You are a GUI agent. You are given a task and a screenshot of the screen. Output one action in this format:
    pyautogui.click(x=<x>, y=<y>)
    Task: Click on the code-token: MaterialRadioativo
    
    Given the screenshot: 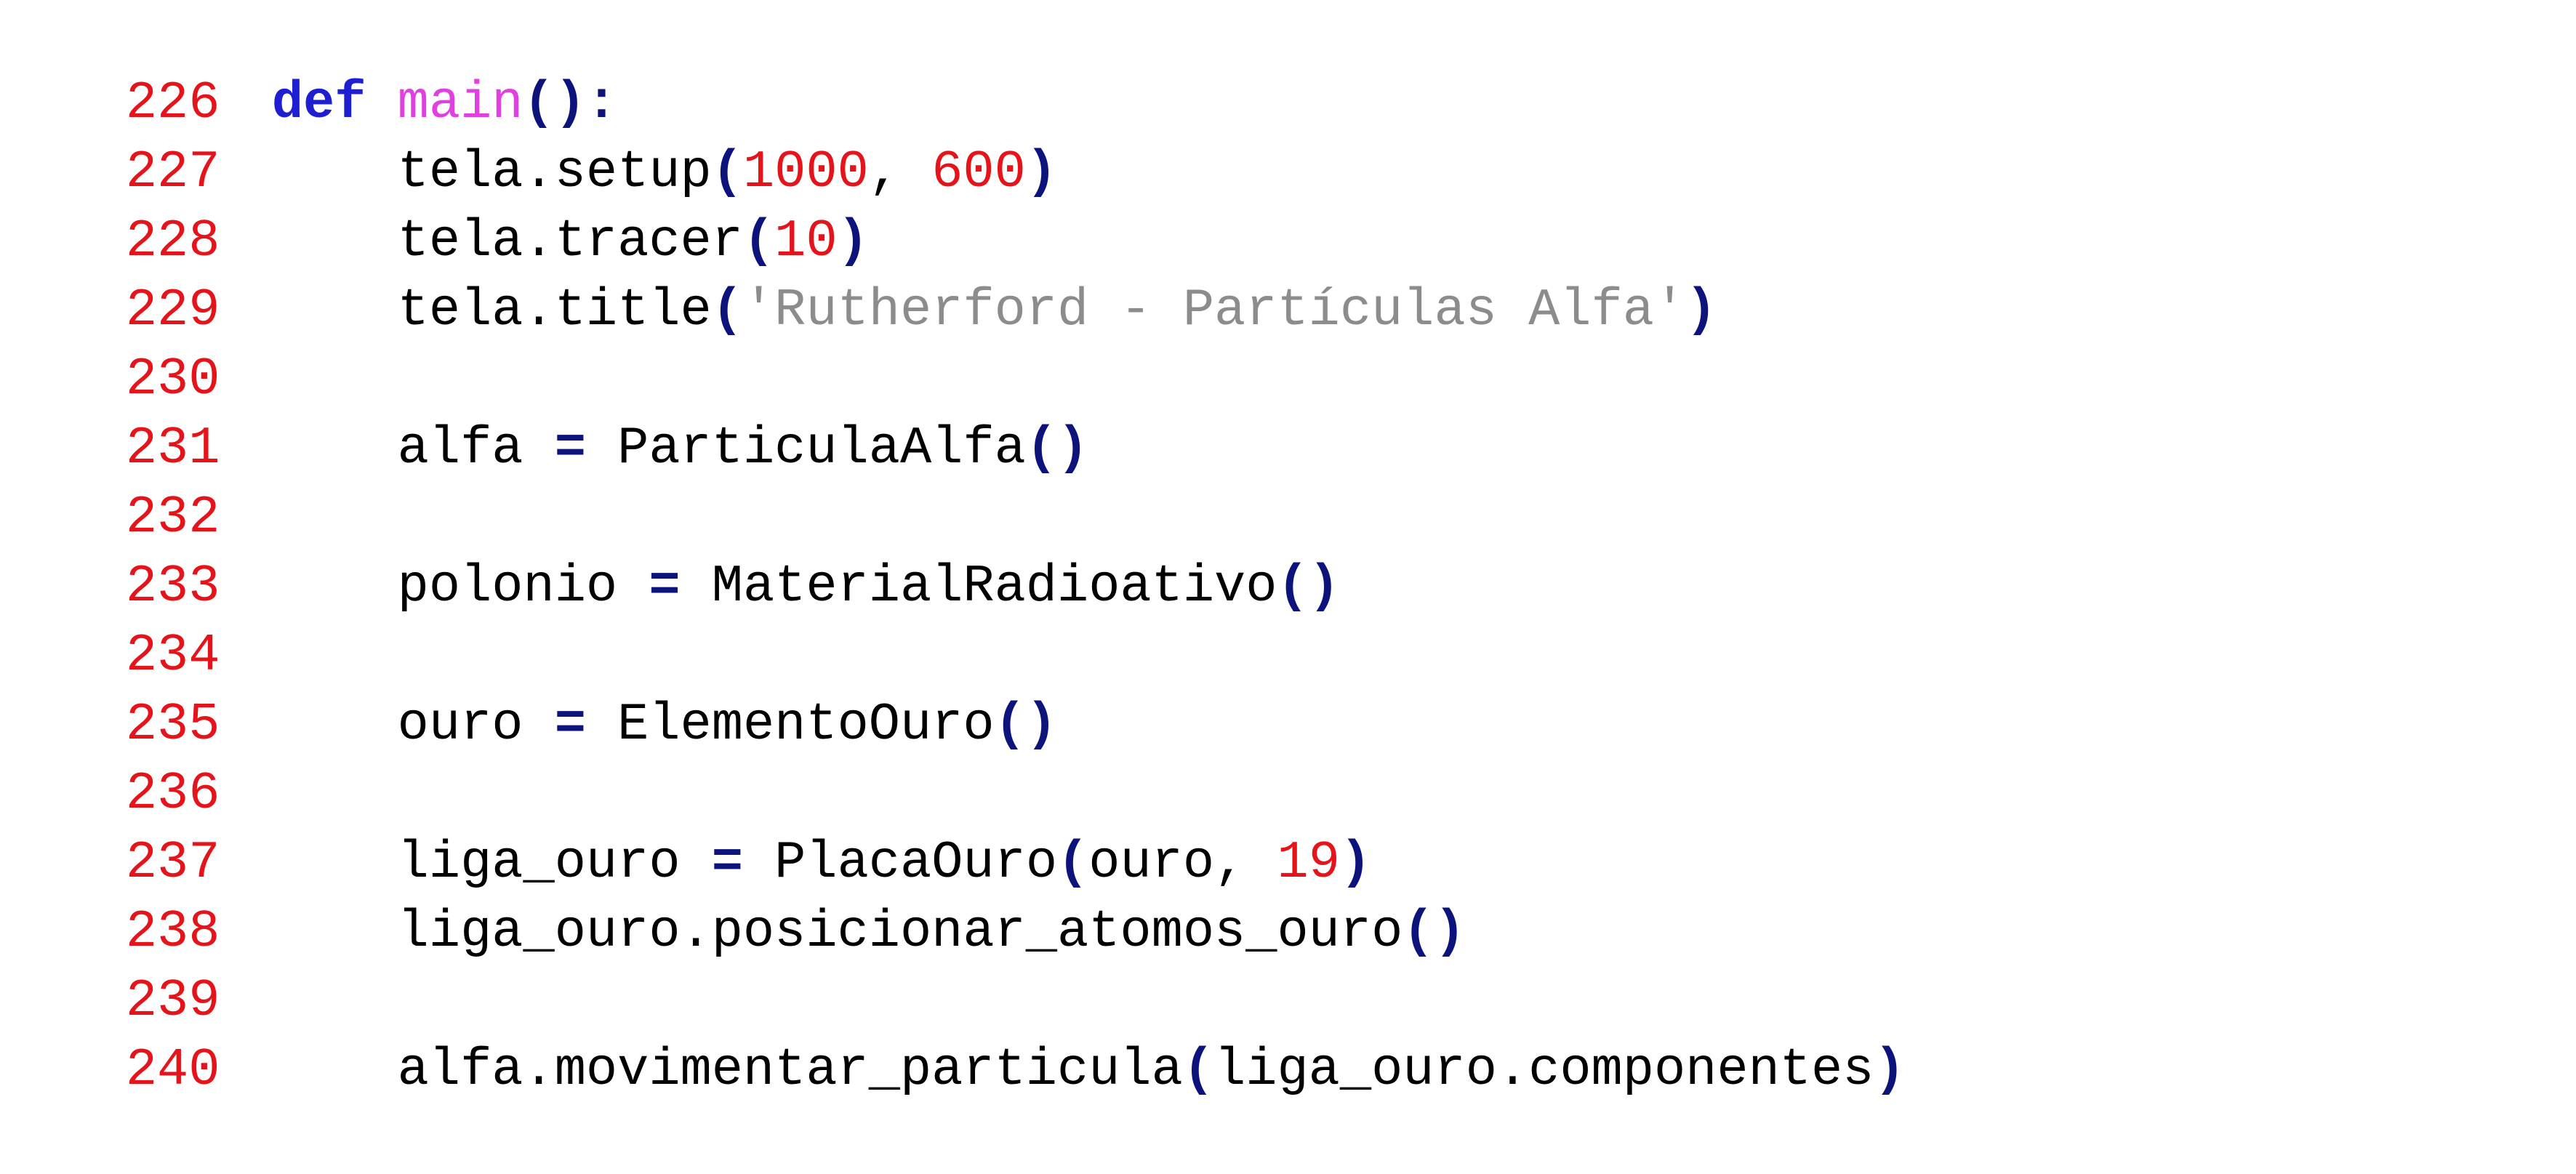 What is the action you would take?
    pyautogui.click(x=979, y=586)
    